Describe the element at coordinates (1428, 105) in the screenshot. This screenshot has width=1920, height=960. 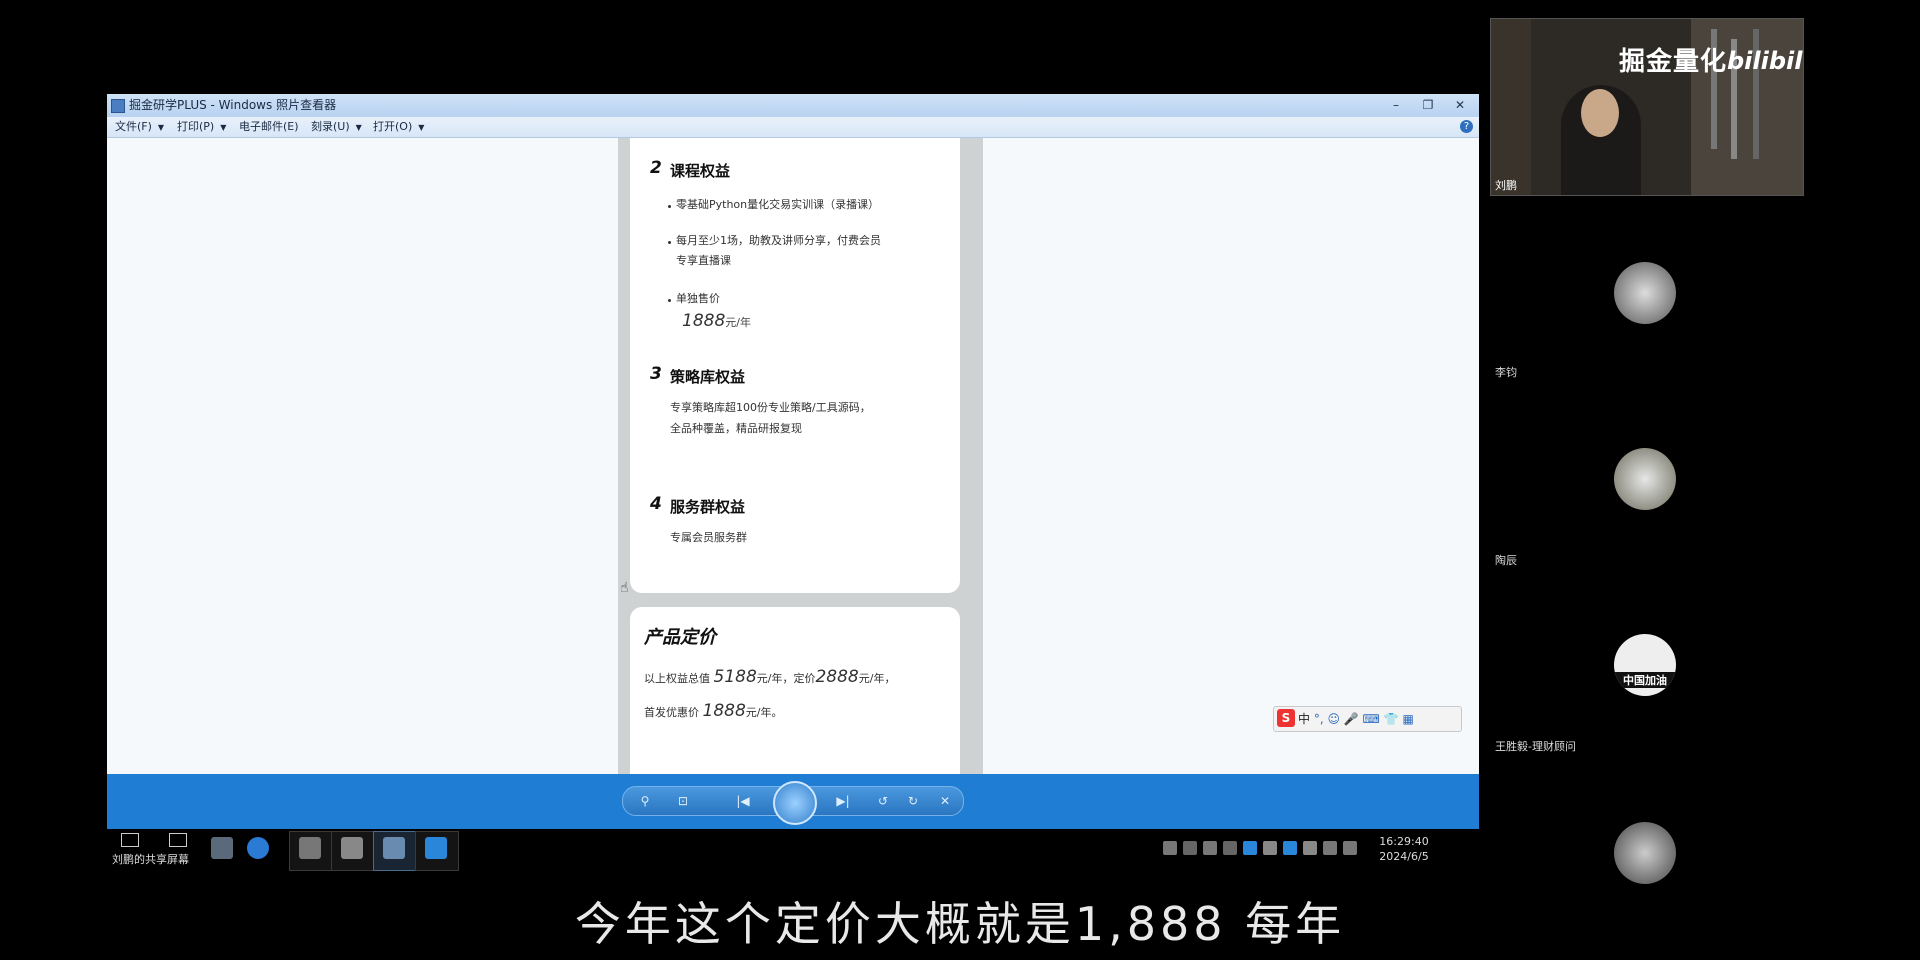
I see `maximize-button: ❐` at that location.